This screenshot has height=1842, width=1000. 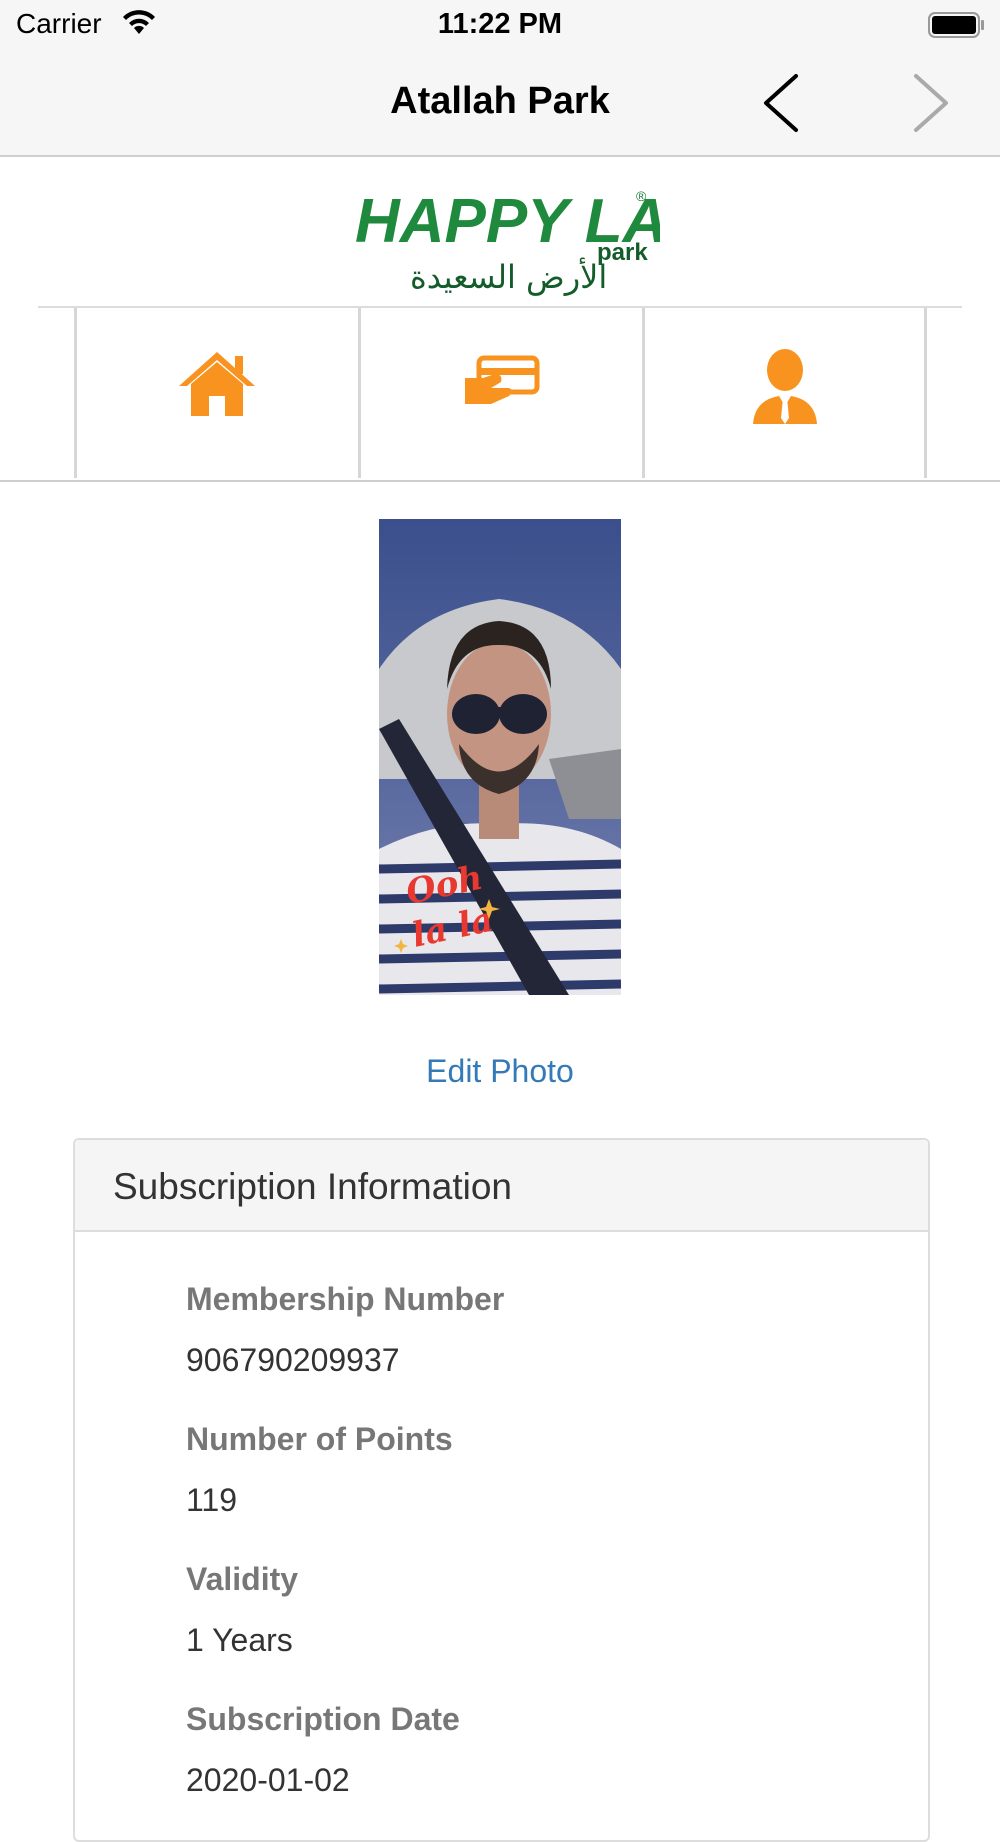 I want to click on registered-mark: ®, so click(x=641, y=196).